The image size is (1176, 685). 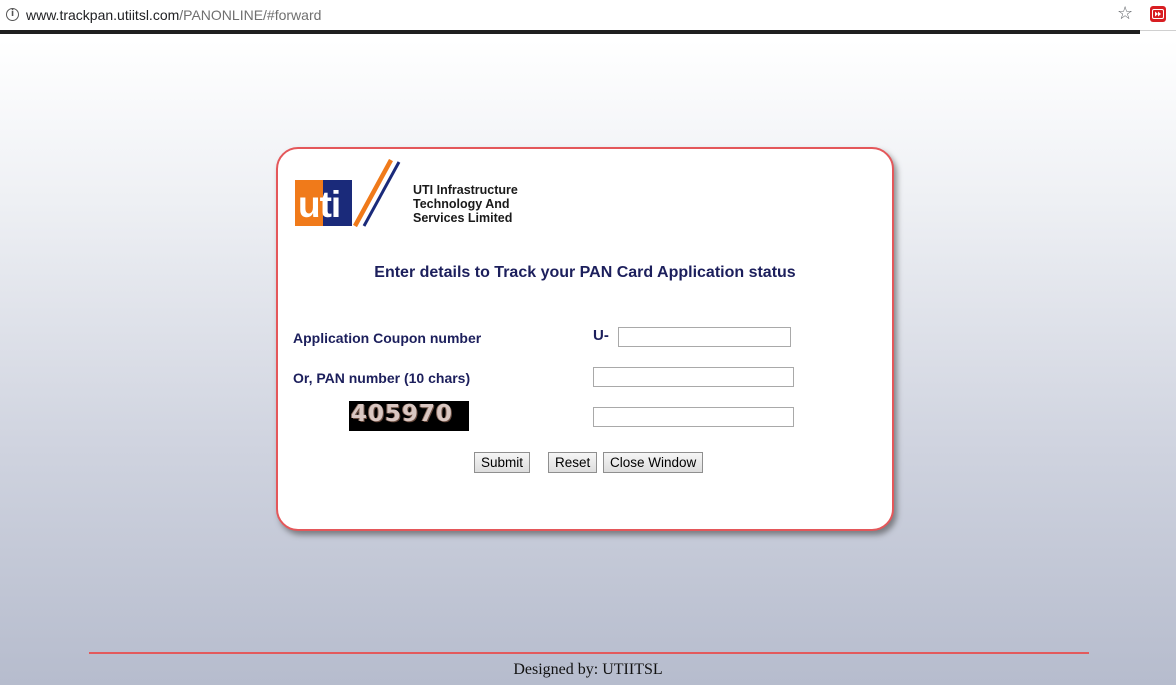 What do you see at coordinates (382, 378) in the screenshot?
I see `pan-label: Or, PAN number (10 chars)` at bounding box center [382, 378].